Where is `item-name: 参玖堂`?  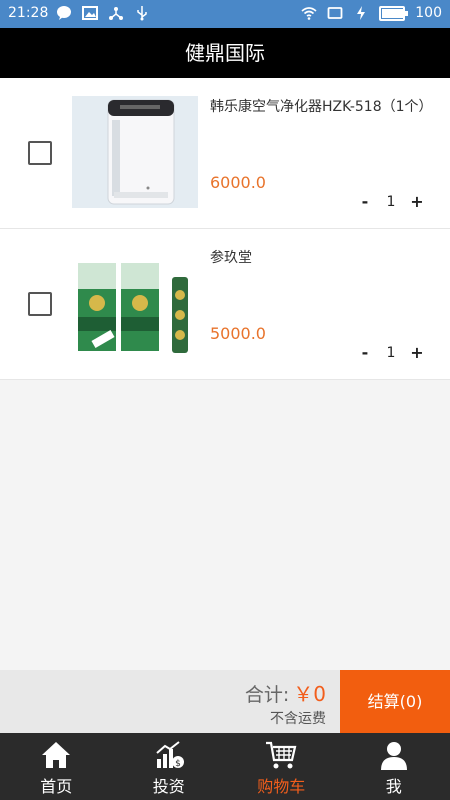
item-name: 参玖堂 is located at coordinates (320, 258).